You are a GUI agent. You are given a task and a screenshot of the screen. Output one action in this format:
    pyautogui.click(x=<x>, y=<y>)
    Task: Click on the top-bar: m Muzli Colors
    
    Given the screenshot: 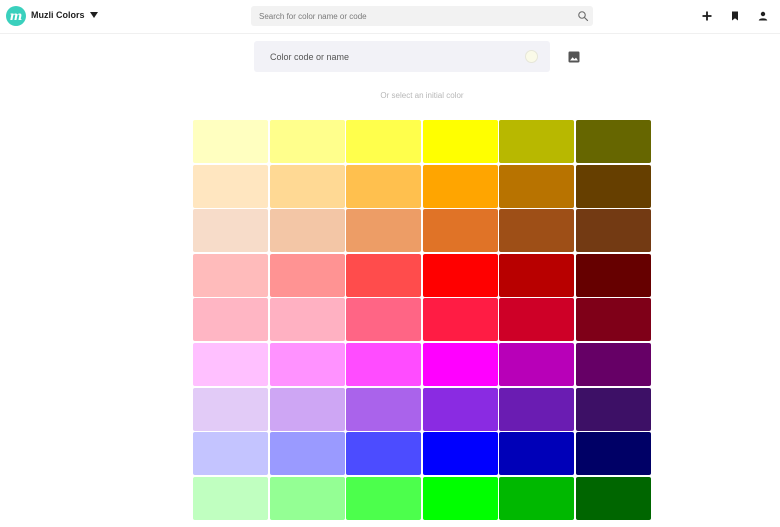 What is the action you would take?
    pyautogui.click(x=390, y=17)
    